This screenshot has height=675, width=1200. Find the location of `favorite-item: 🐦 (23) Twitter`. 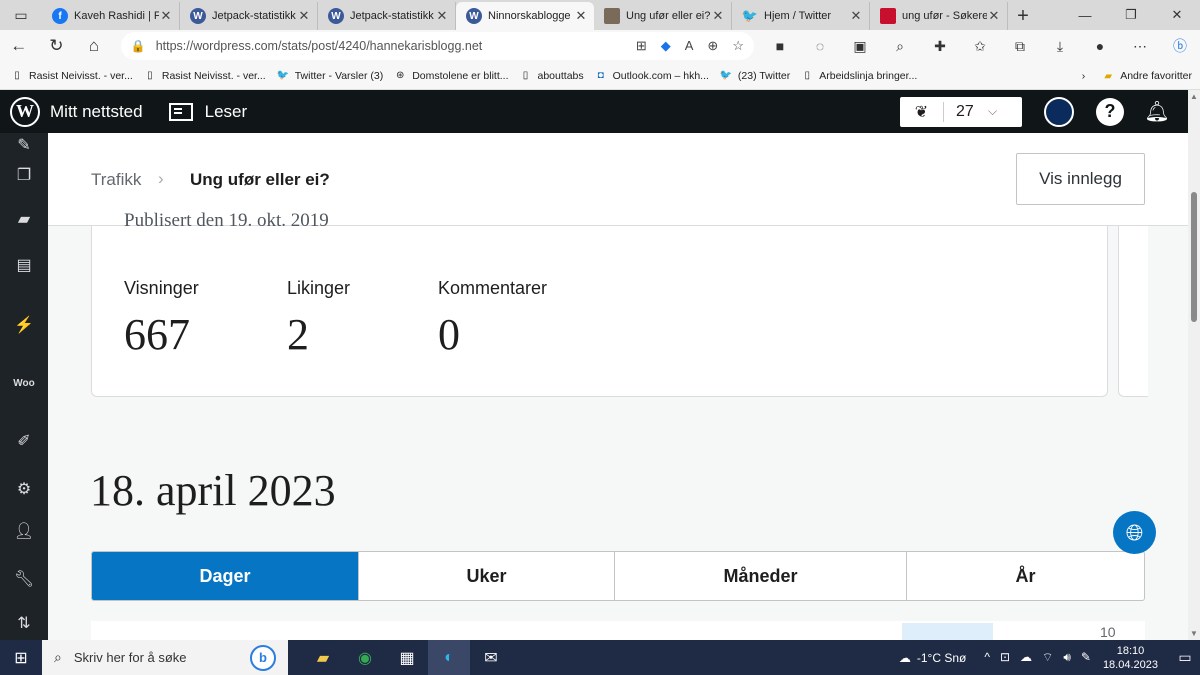

favorite-item: 🐦 (23) Twitter is located at coordinates (755, 76).